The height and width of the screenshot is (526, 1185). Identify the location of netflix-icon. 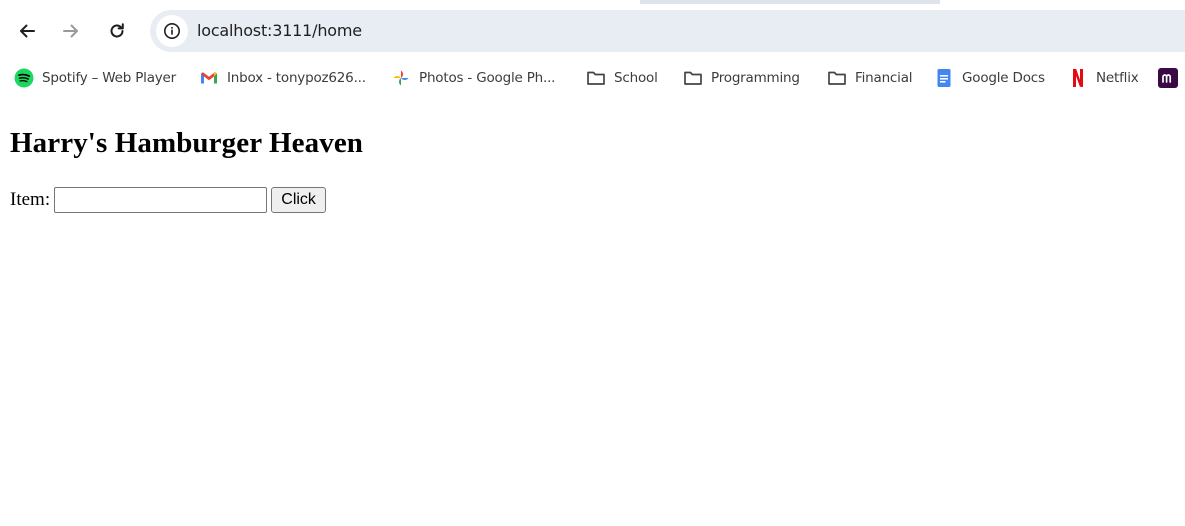
(1078, 78).